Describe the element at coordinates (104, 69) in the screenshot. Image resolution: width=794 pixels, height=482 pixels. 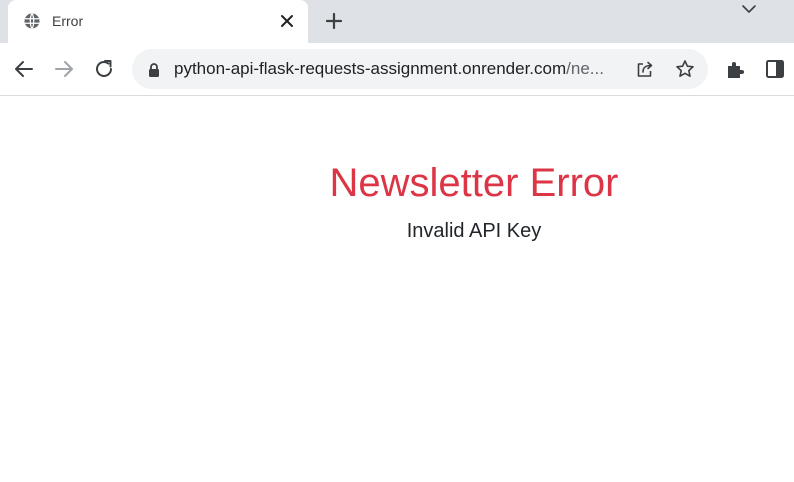
I see `reload-icon` at that location.